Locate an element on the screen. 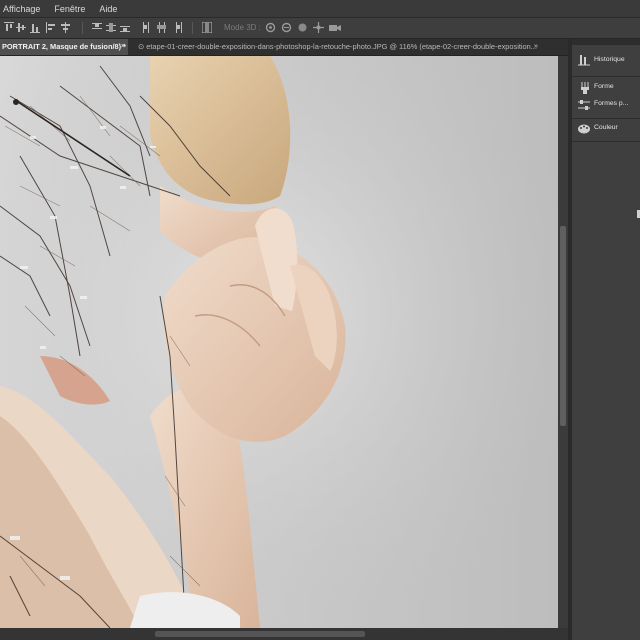  close-icon: × is located at coordinates (123, 47).